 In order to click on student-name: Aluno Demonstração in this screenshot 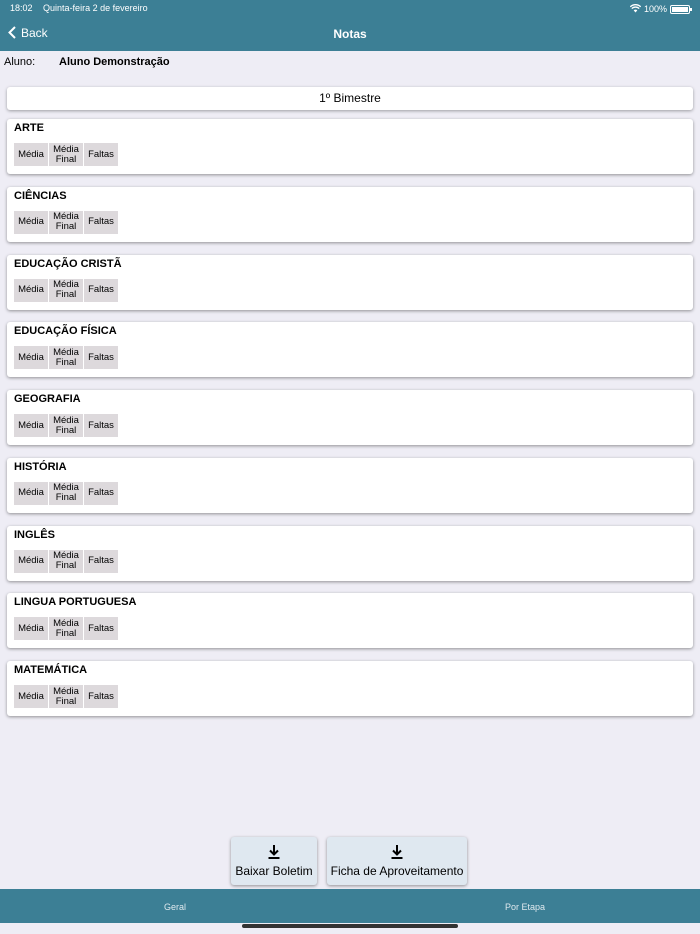, I will do `click(114, 62)`.